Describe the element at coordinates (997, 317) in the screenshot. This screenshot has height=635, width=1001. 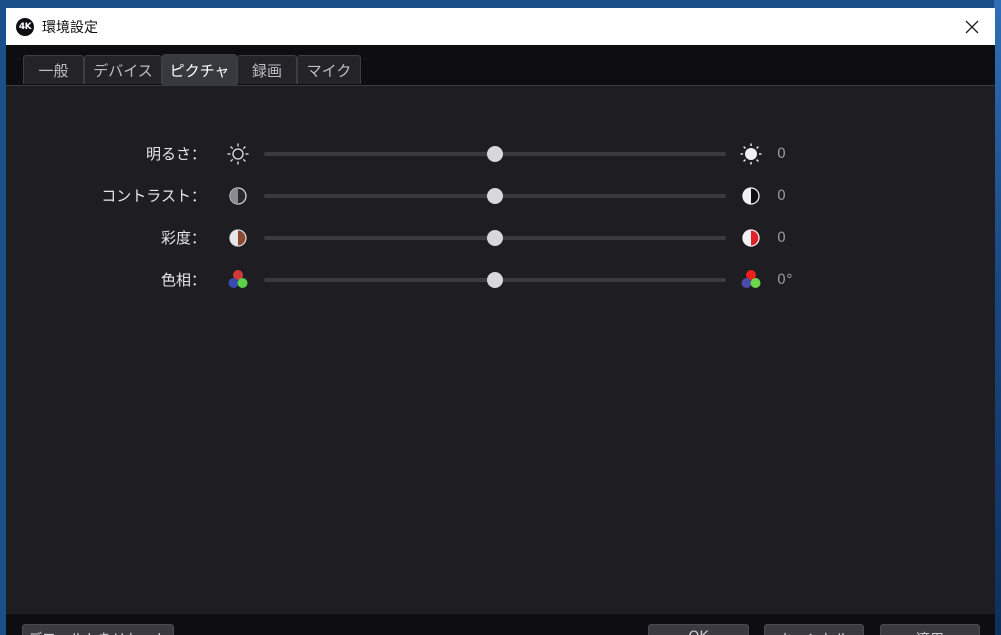
I see `desktop-background` at that location.